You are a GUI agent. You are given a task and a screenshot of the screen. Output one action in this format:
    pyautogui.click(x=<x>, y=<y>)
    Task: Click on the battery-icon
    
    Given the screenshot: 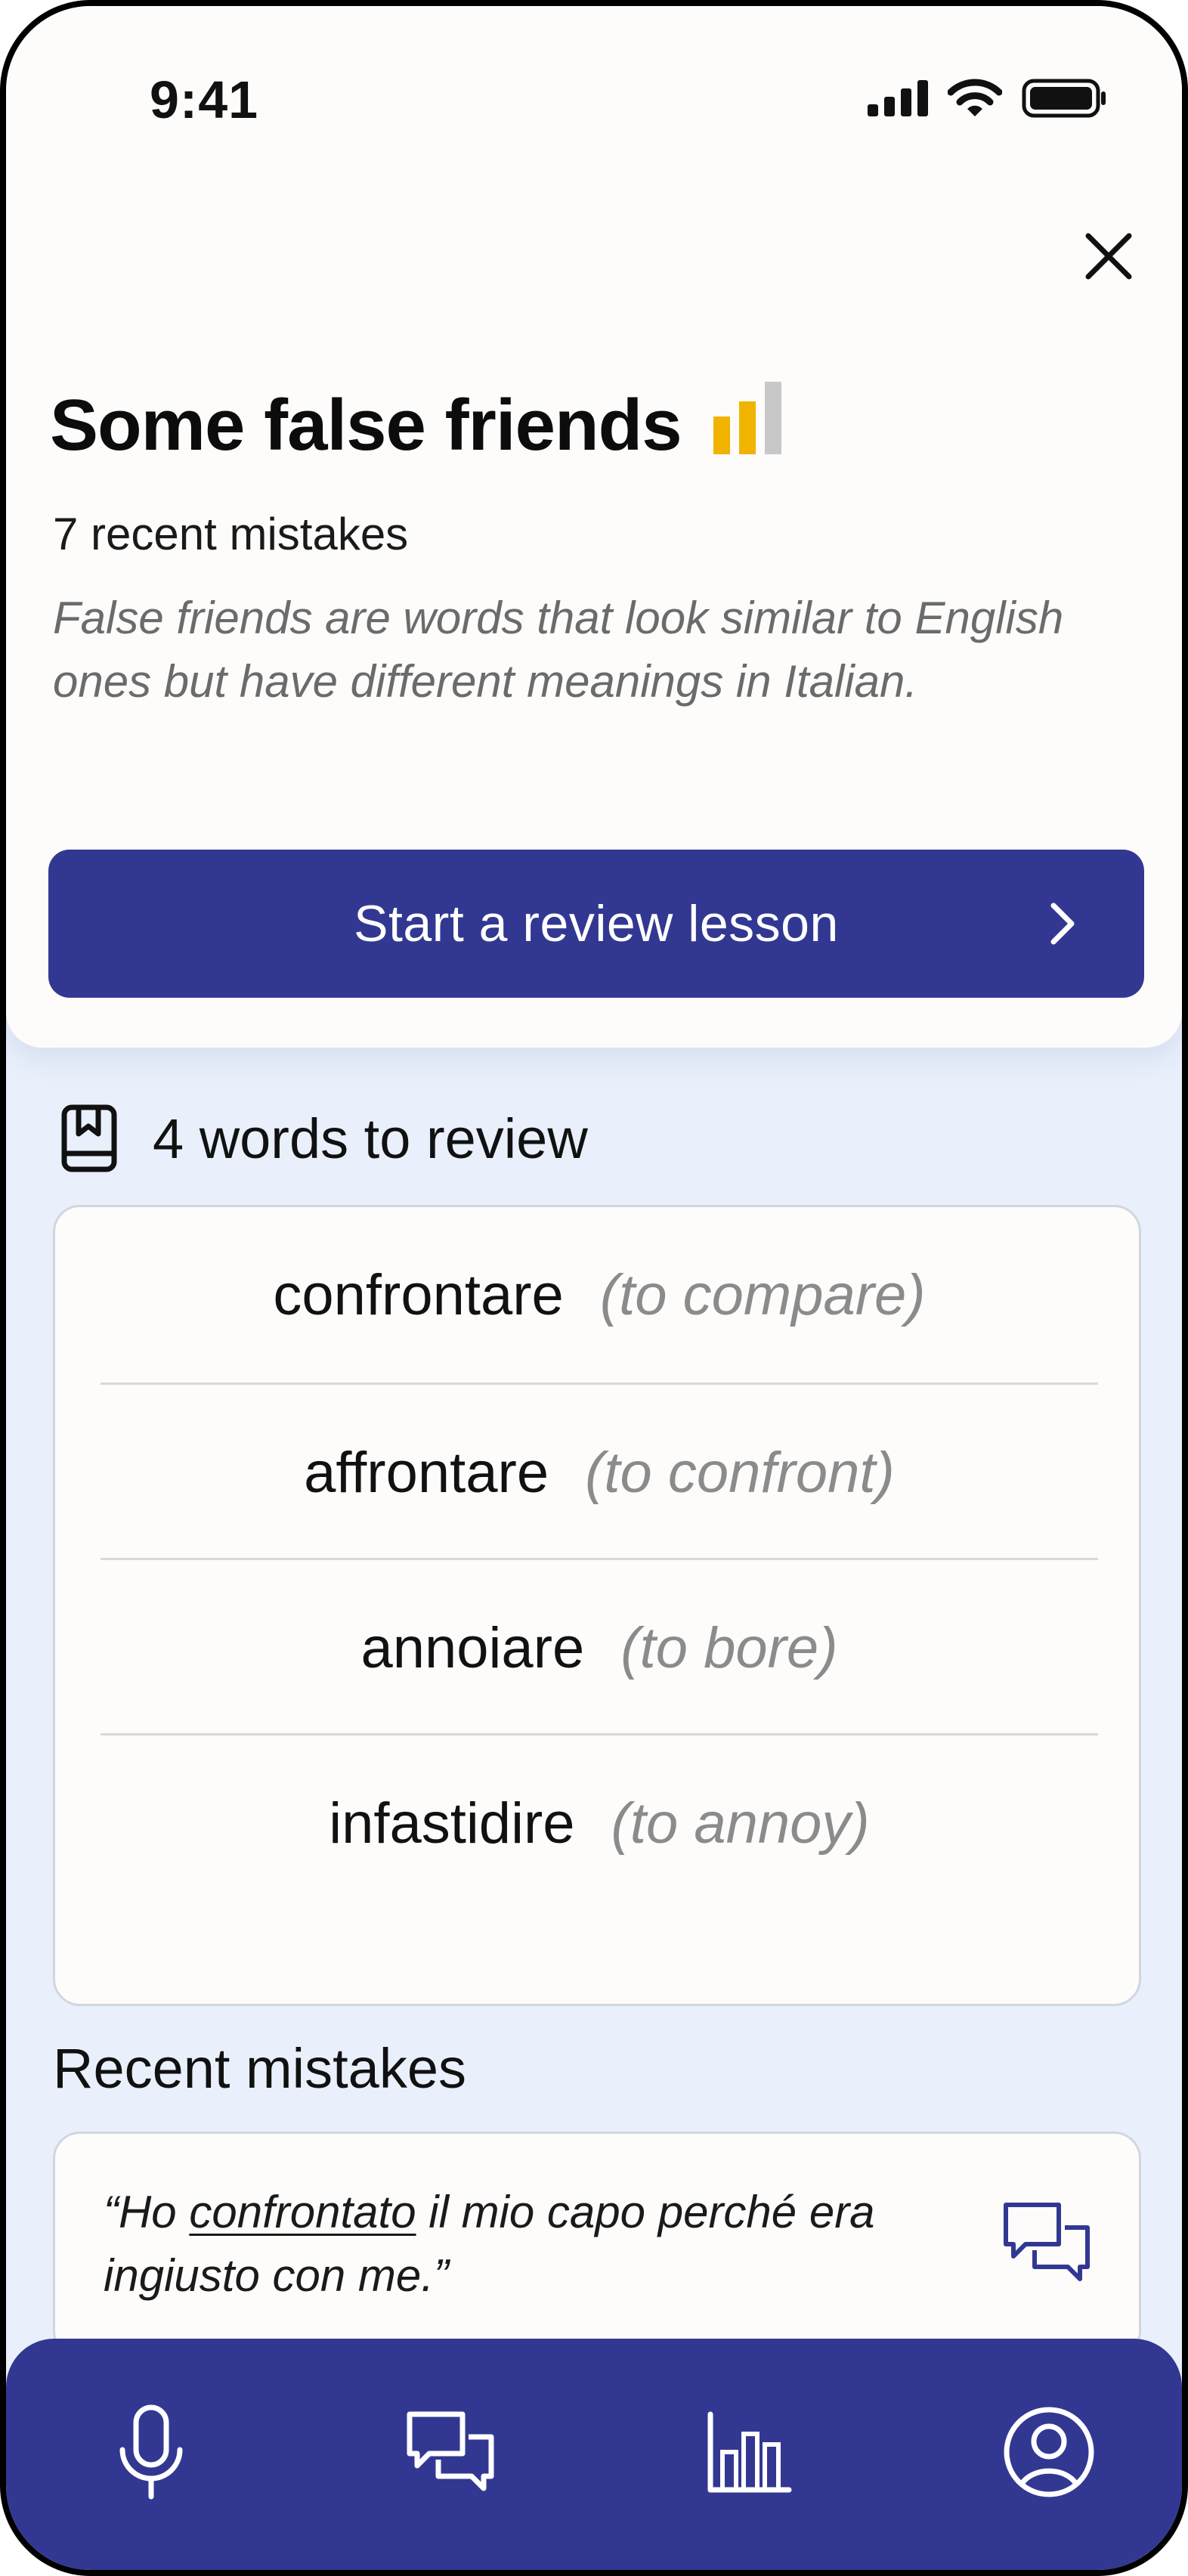 What is the action you would take?
    pyautogui.click(x=1064, y=99)
    